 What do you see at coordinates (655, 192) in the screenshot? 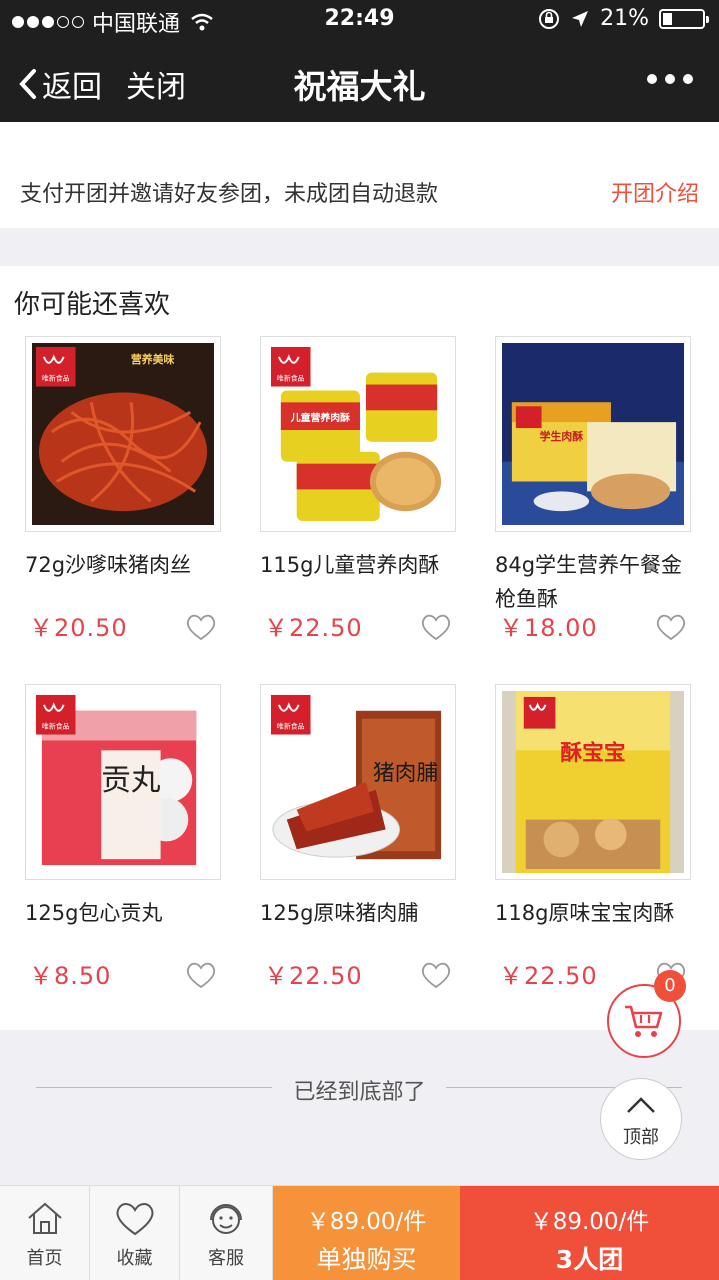
I see `group-intro-link: 开团介绍` at bounding box center [655, 192].